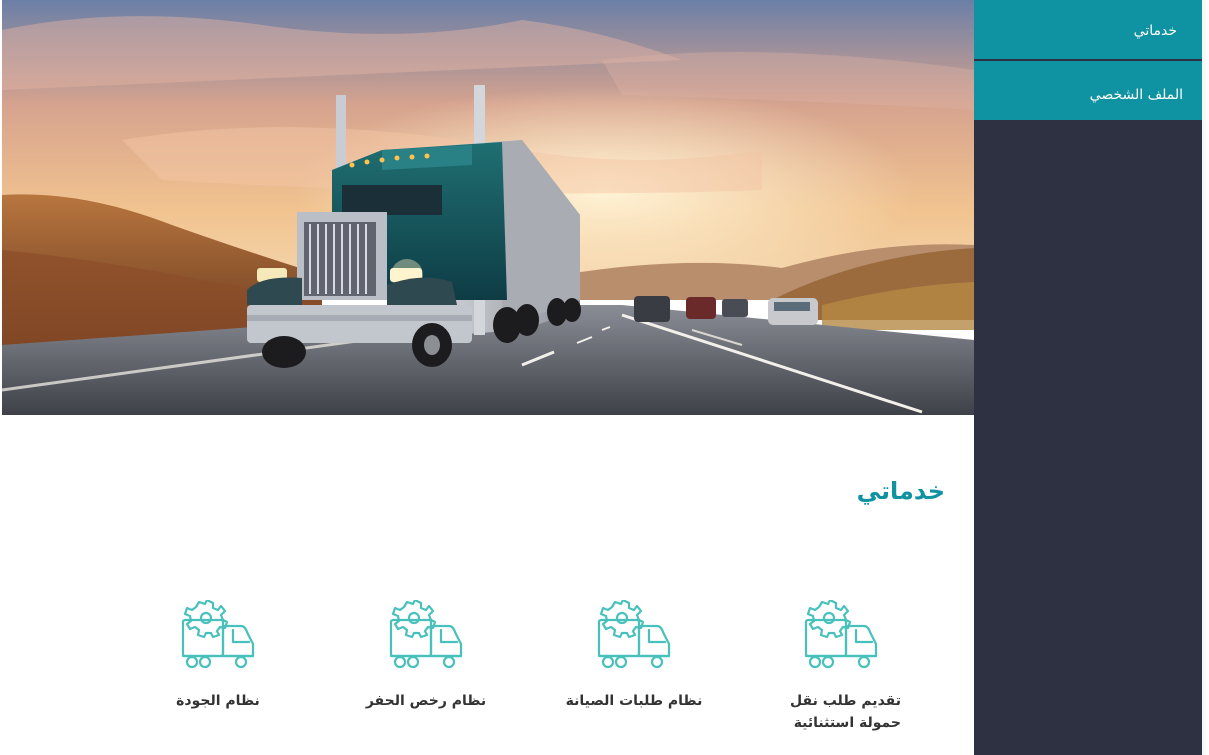 The height and width of the screenshot is (755, 1209). I want to click on sidebar-item-profile: الملف الشخصي, so click(1088, 90).